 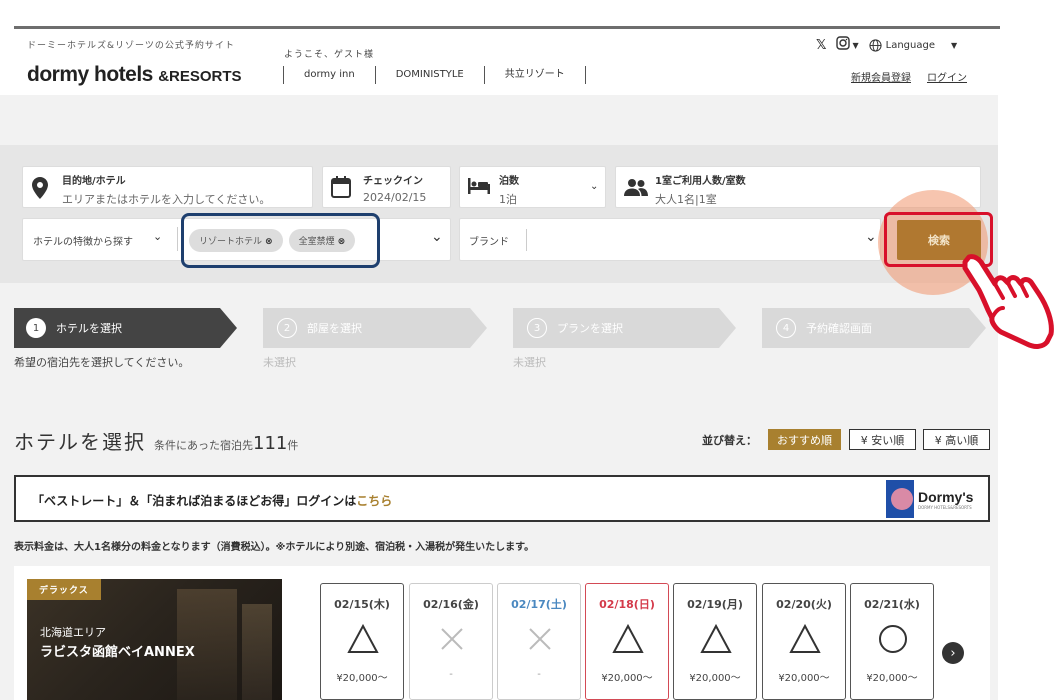 What do you see at coordinates (374, 501) in the screenshot?
I see `banner-login-link: こちら` at bounding box center [374, 501].